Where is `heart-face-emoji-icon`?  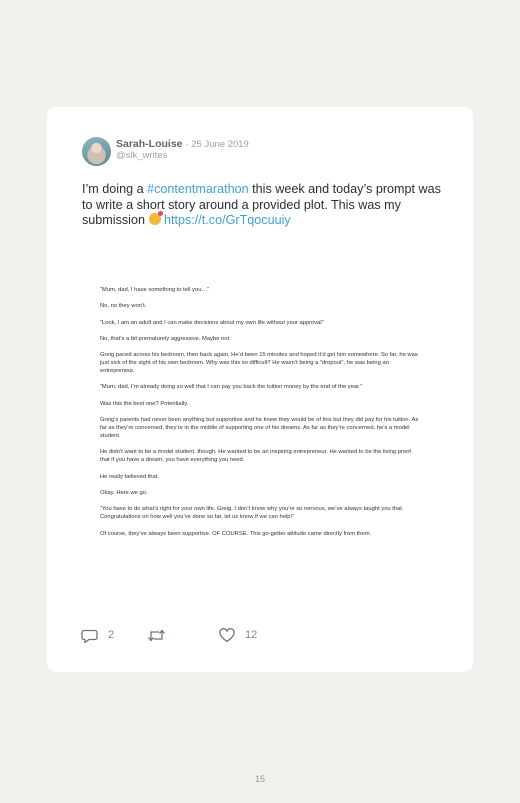 heart-face-emoji-icon is located at coordinates (155, 218).